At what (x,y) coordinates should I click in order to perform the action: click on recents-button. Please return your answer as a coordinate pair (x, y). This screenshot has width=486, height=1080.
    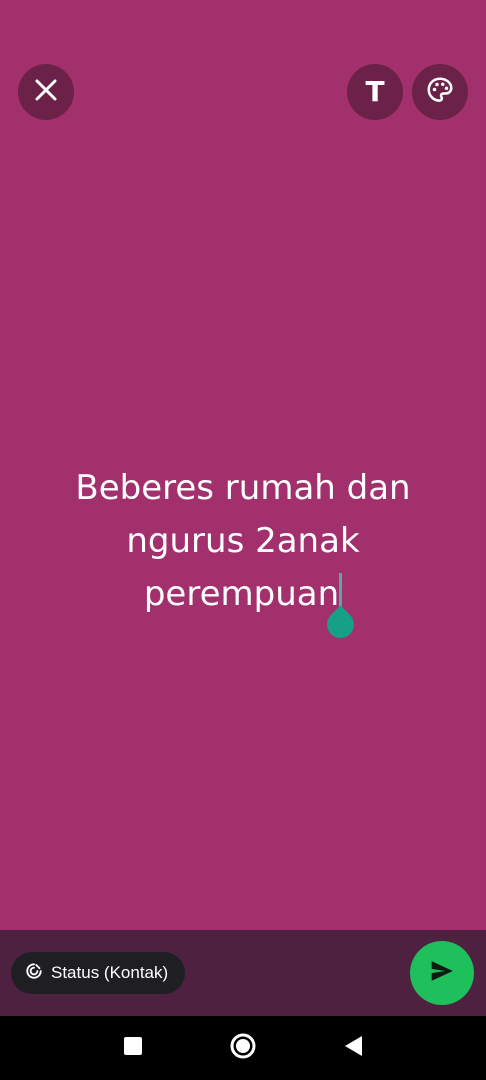
    Looking at the image, I should click on (133, 1048).